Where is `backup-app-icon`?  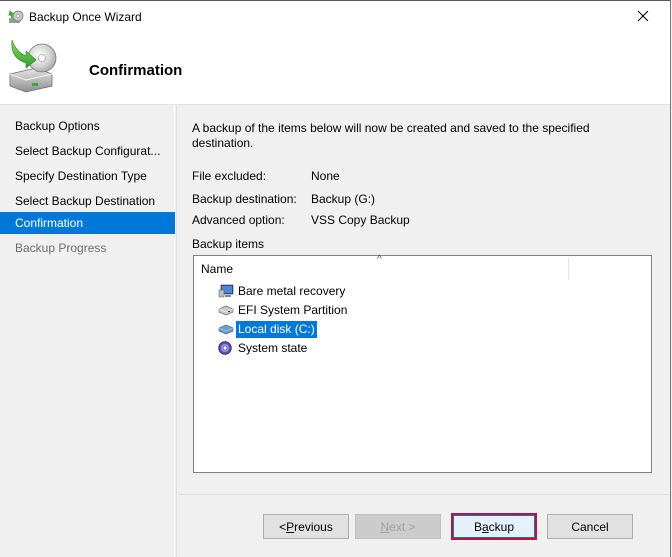 backup-app-icon is located at coordinates (16, 17).